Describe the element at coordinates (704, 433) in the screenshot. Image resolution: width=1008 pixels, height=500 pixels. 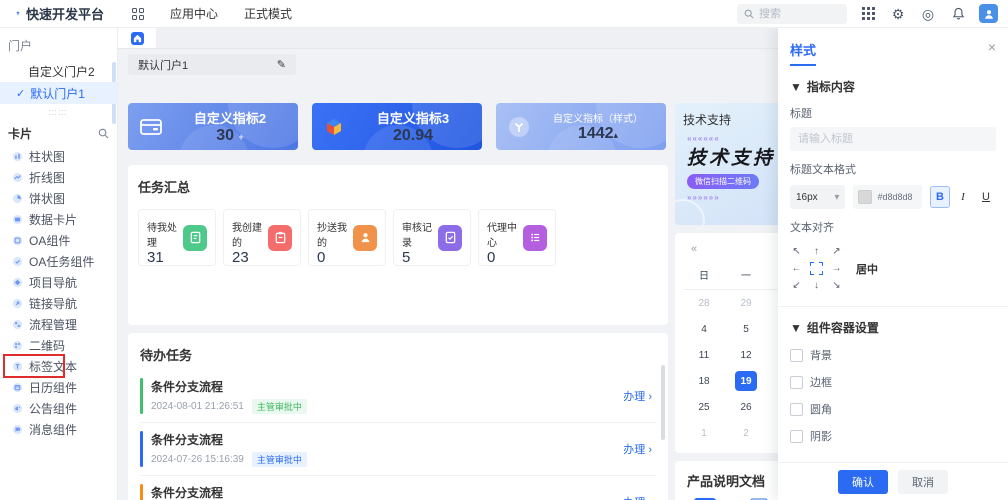
I see `calendar-date: 1` at that location.